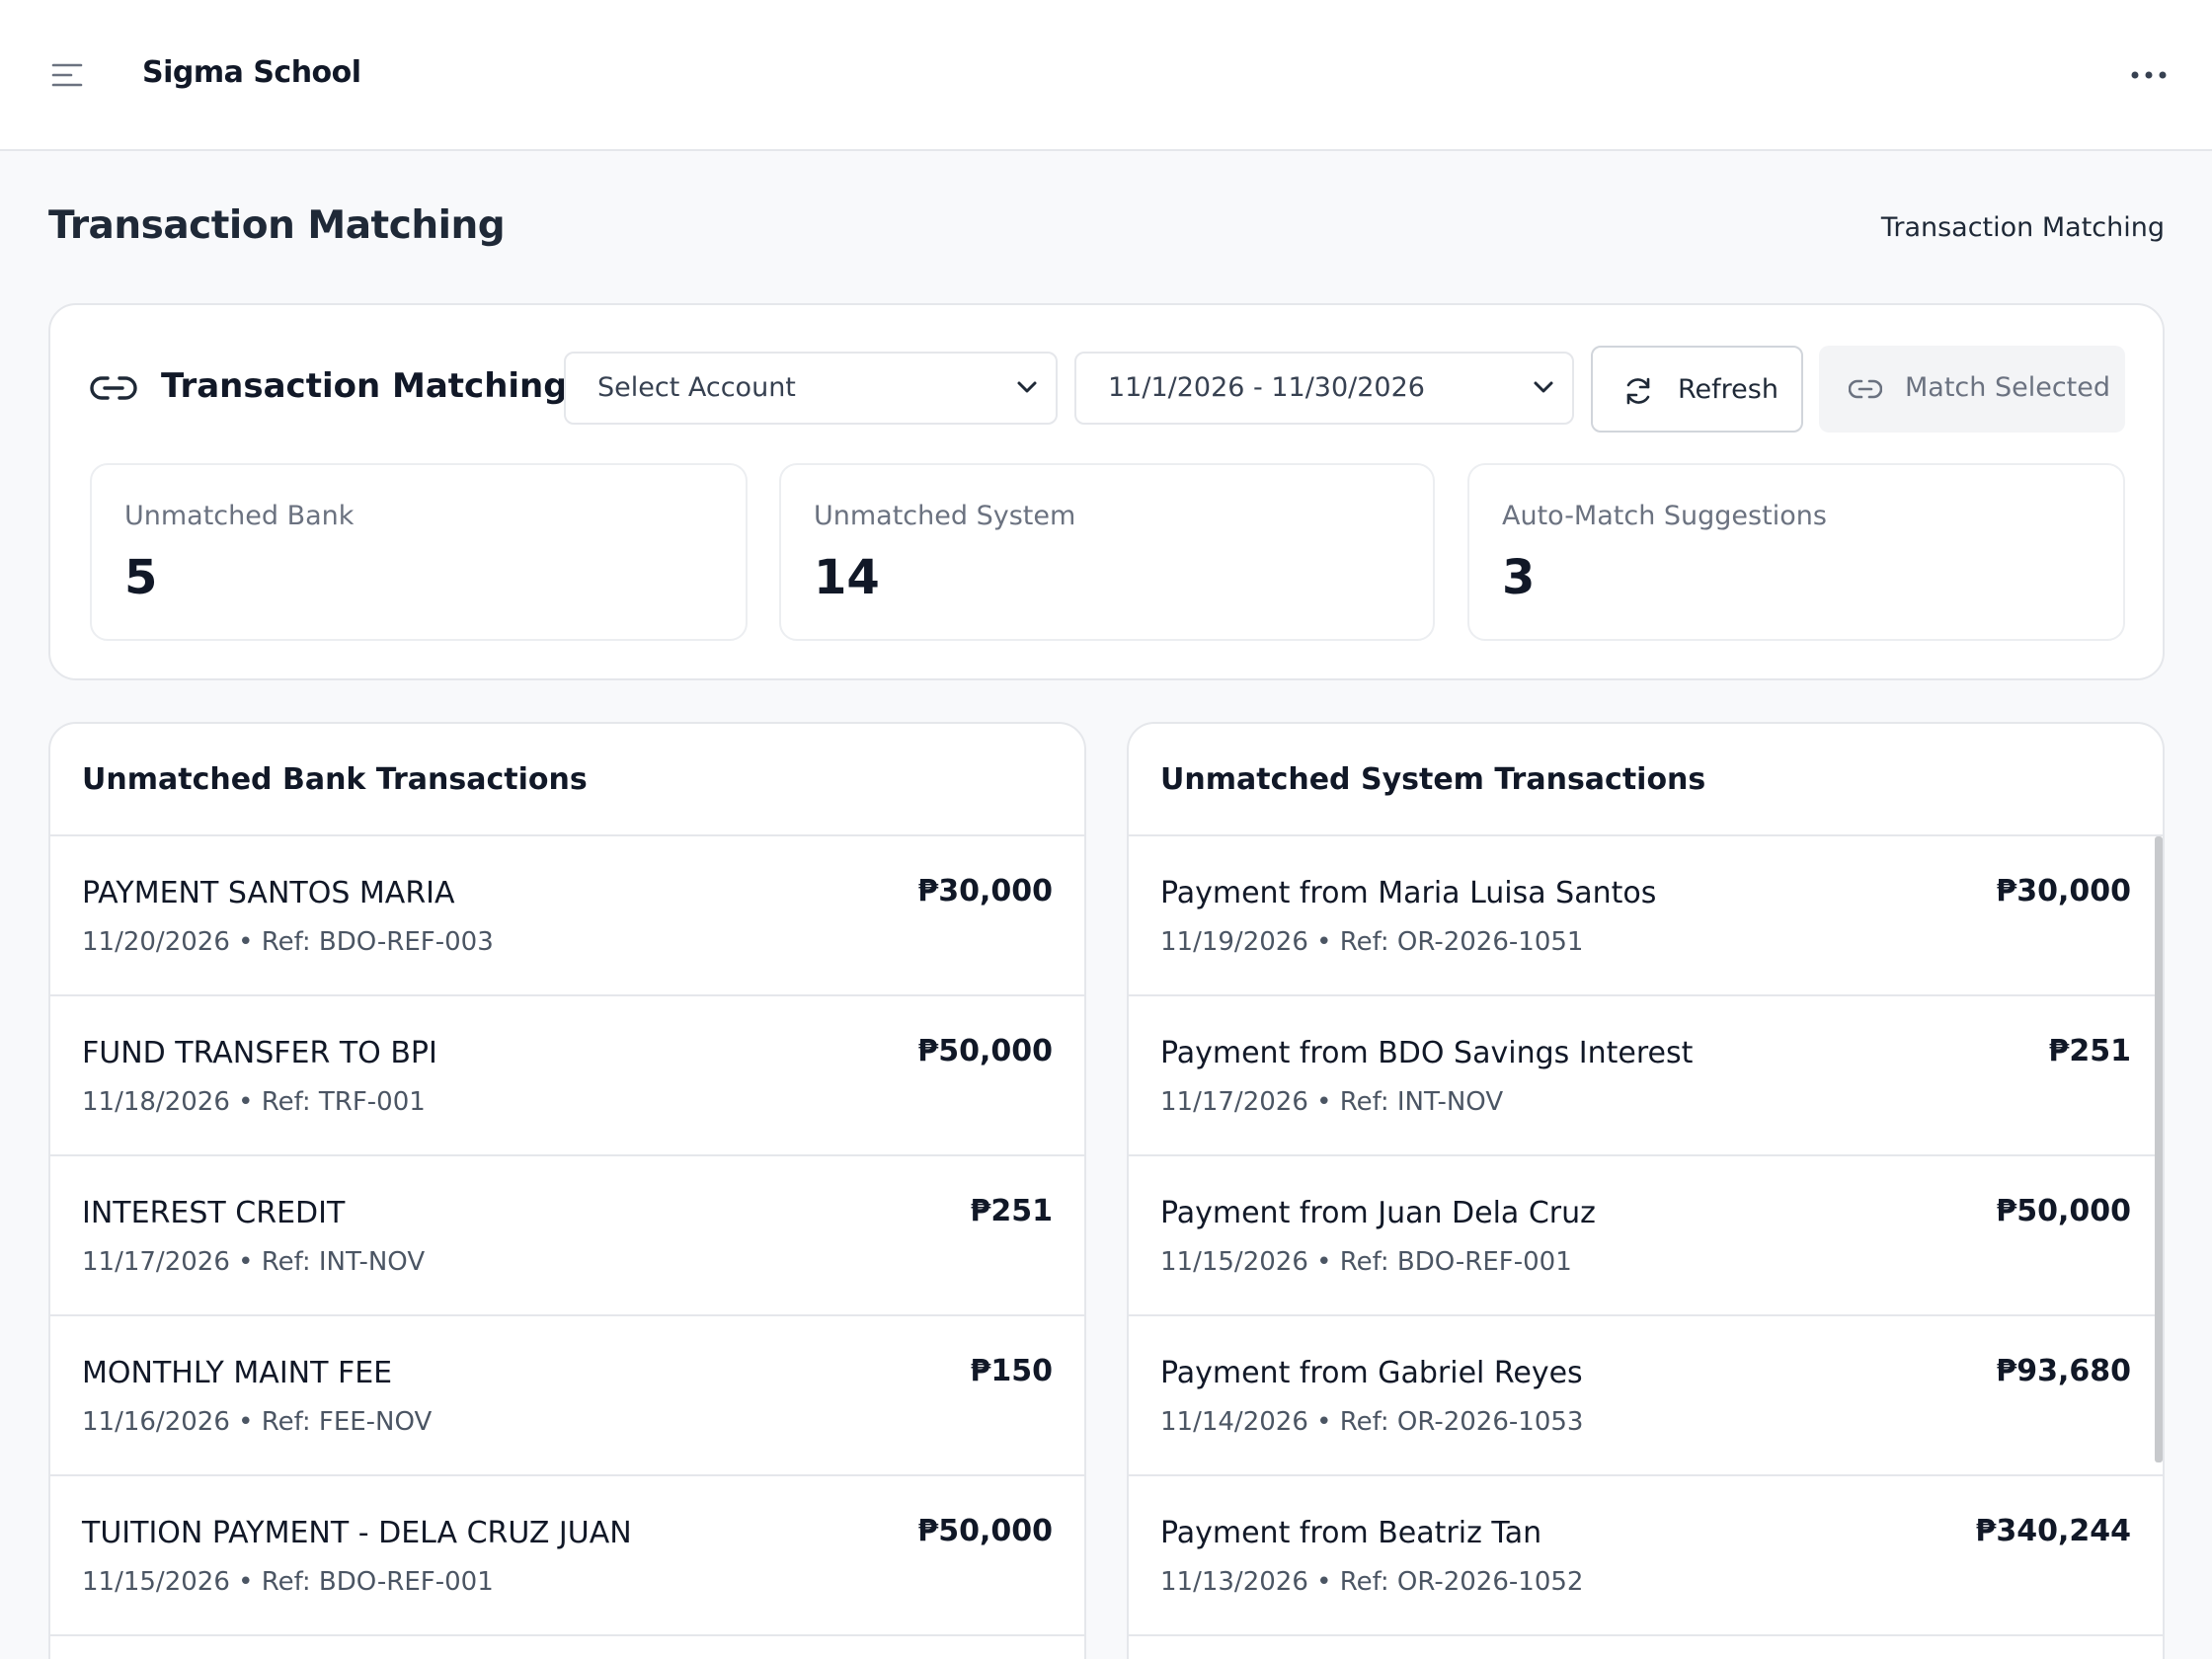 The height and width of the screenshot is (1659, 2212). I want to click on more-horizontal-icon, so click(2149, 75).